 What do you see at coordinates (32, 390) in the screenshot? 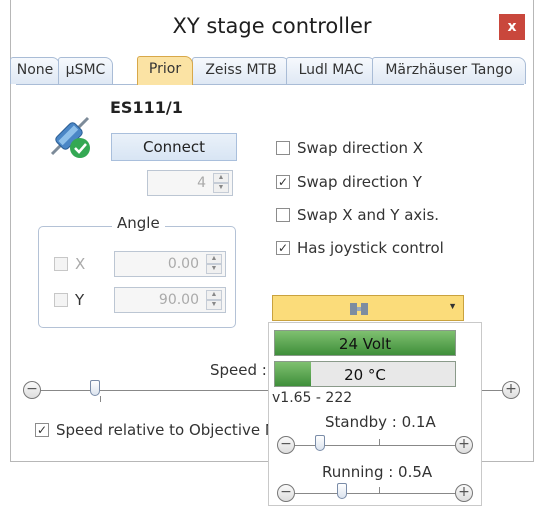
I see `speed-minus-icon: −` at bounding box center [32, 390].